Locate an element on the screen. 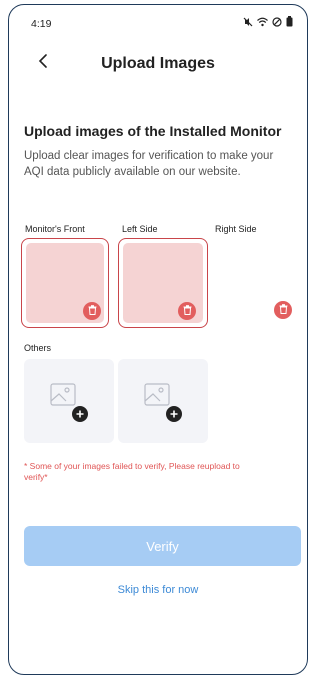 The image size is (320, 679). left-side-image-slot is located at coordinates (163, 283).